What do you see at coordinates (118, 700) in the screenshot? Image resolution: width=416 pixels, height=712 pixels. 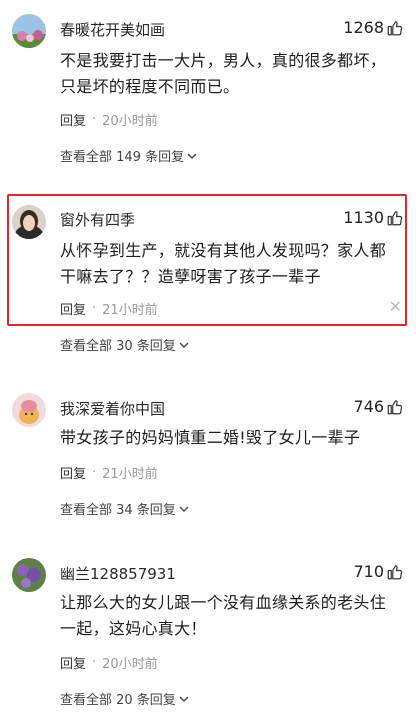 I see `view-all-replies-label: 查看全部 20 条回复` at bounding box center [118, 700].